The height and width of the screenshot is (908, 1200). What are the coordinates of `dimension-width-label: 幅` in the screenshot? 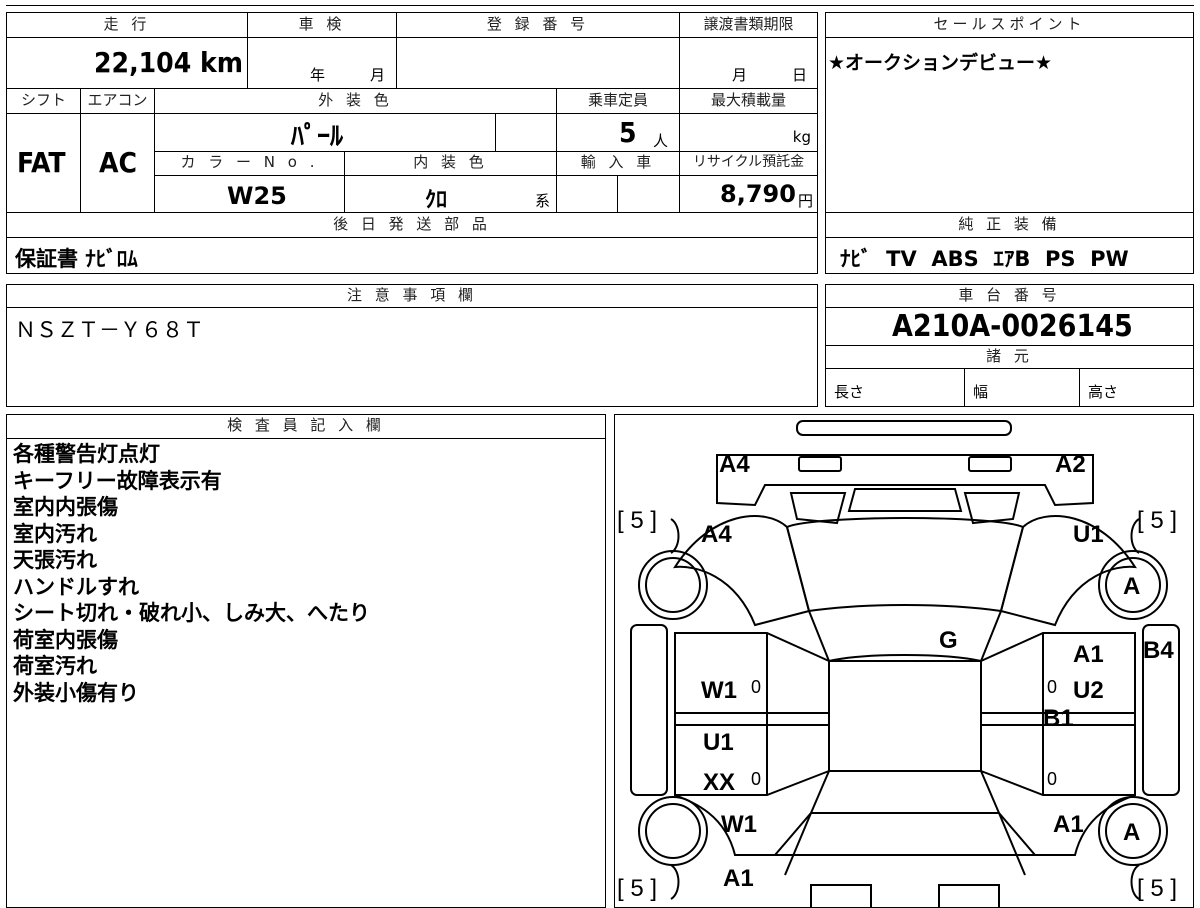 It's located at (981, 392).